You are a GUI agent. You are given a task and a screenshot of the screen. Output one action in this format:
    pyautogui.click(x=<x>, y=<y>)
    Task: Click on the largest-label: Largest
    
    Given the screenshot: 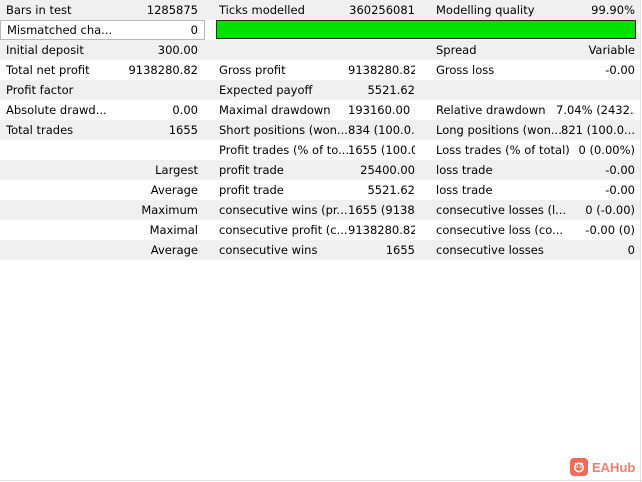 What is the action you would take?
    pyautogui.click(x=176, y=170)
    